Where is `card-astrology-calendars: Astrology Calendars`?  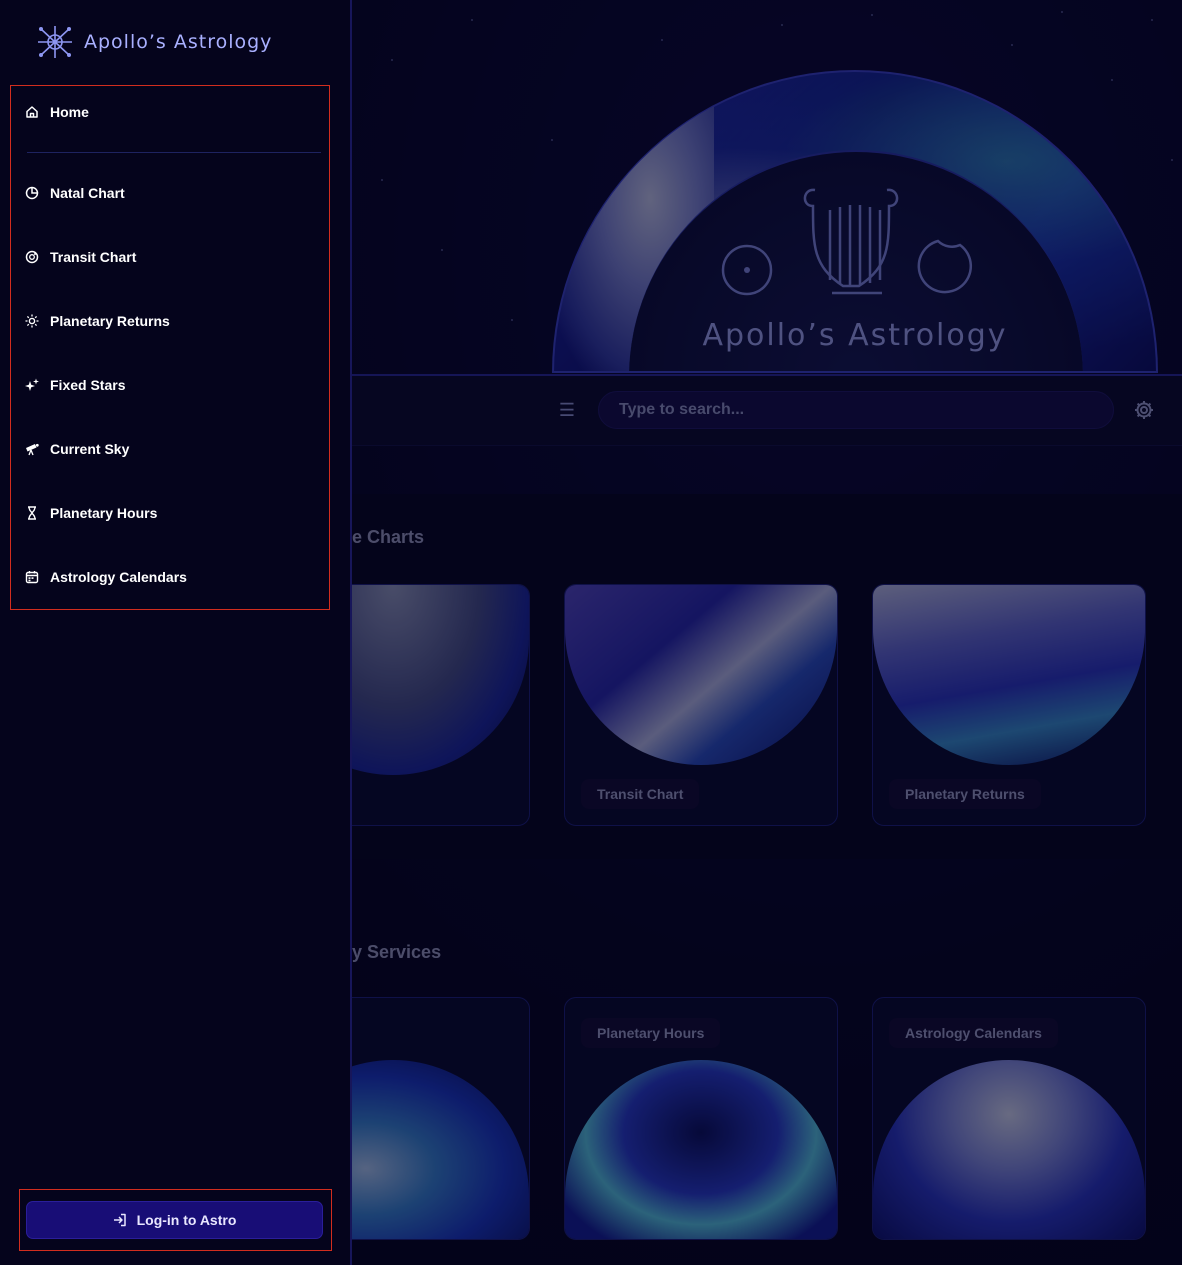 card-astrology-calendars: Astrology Calendars is located at coordinates (1009, 1118).